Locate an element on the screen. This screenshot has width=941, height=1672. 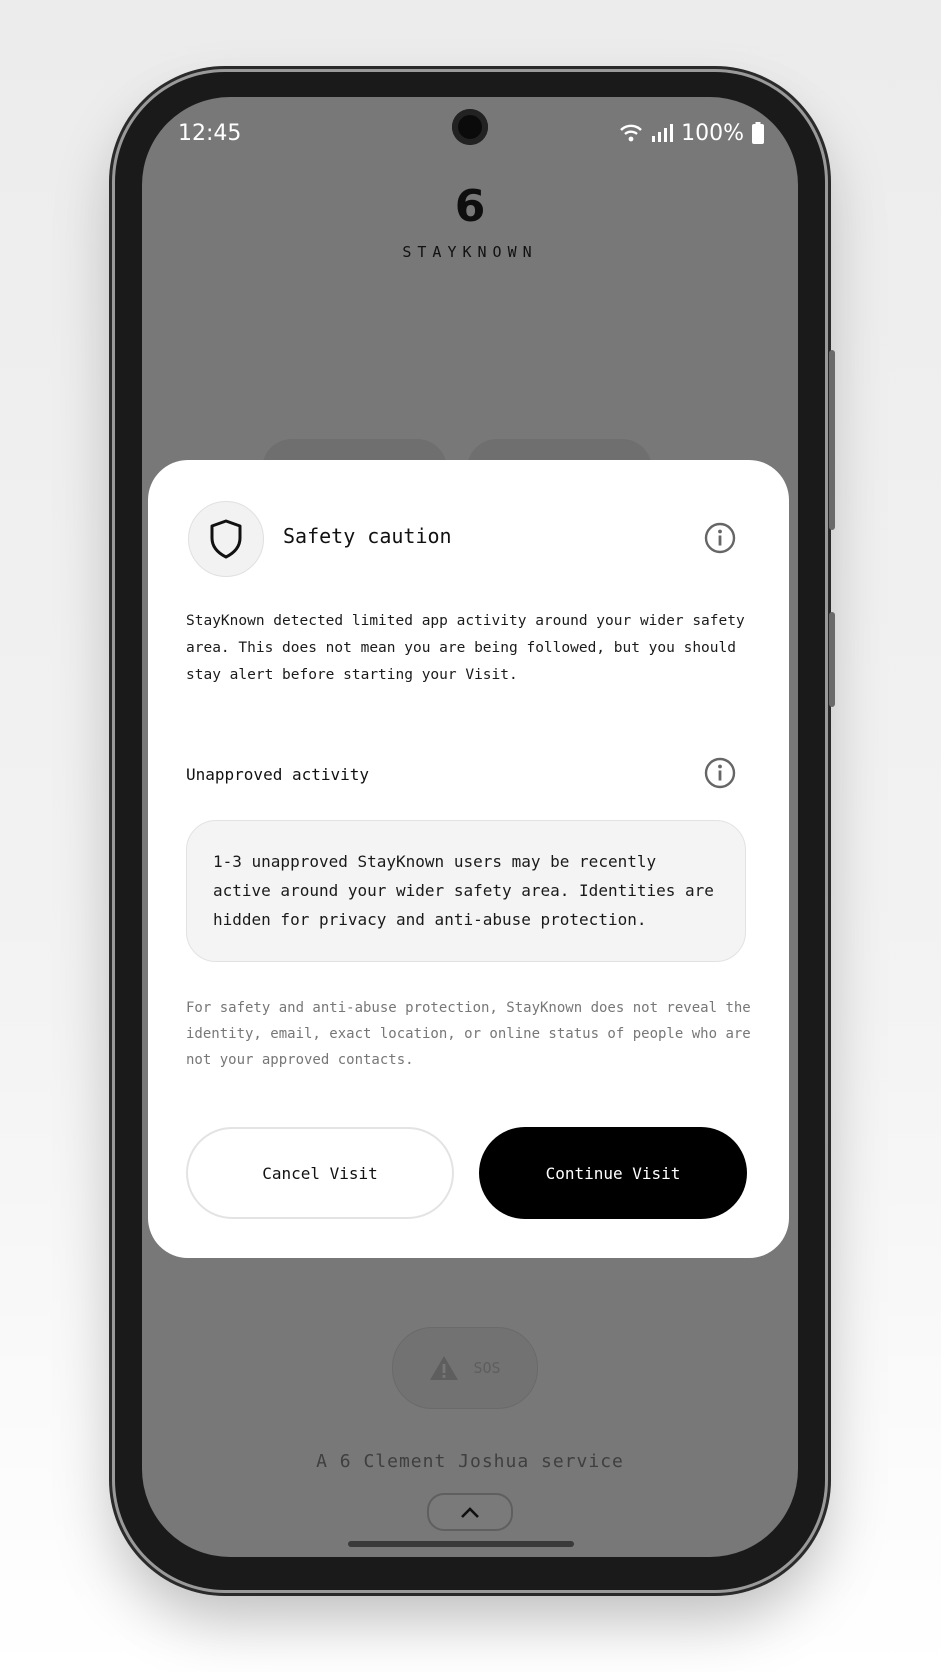
battery-percent: 100% is located at coordinates (712, 133).